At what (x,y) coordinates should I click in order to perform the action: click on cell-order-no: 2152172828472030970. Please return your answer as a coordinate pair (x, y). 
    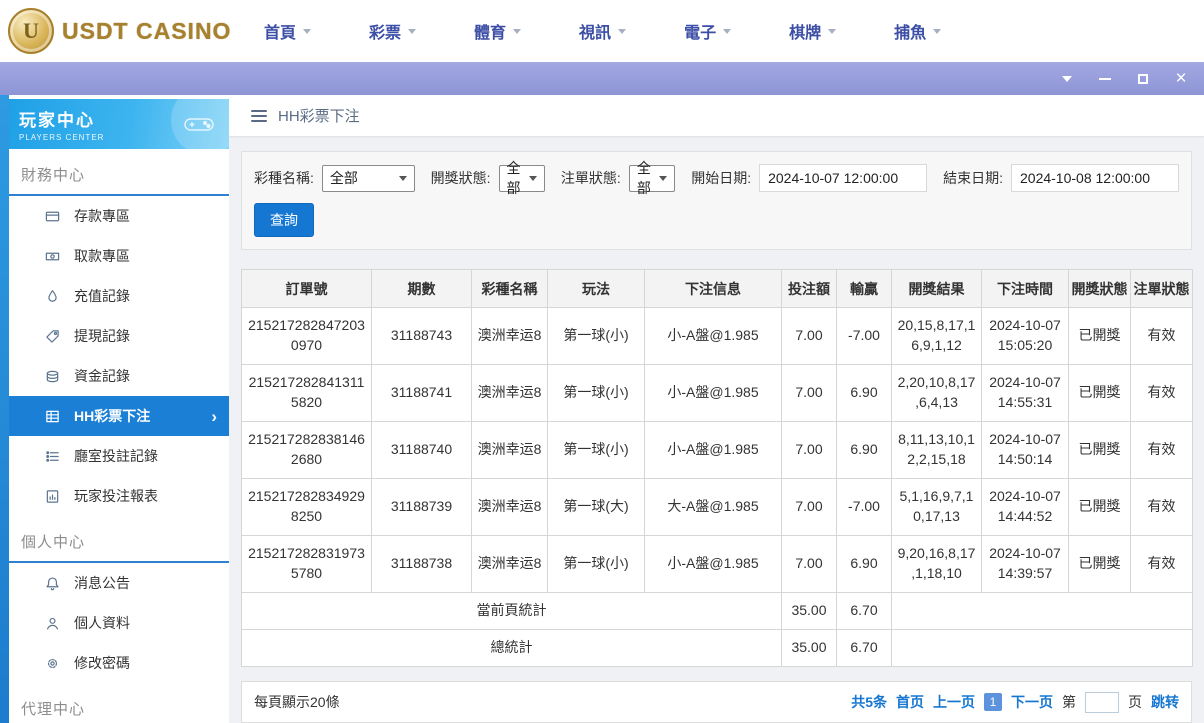
    Looking at the image, I should click on (306, 336).